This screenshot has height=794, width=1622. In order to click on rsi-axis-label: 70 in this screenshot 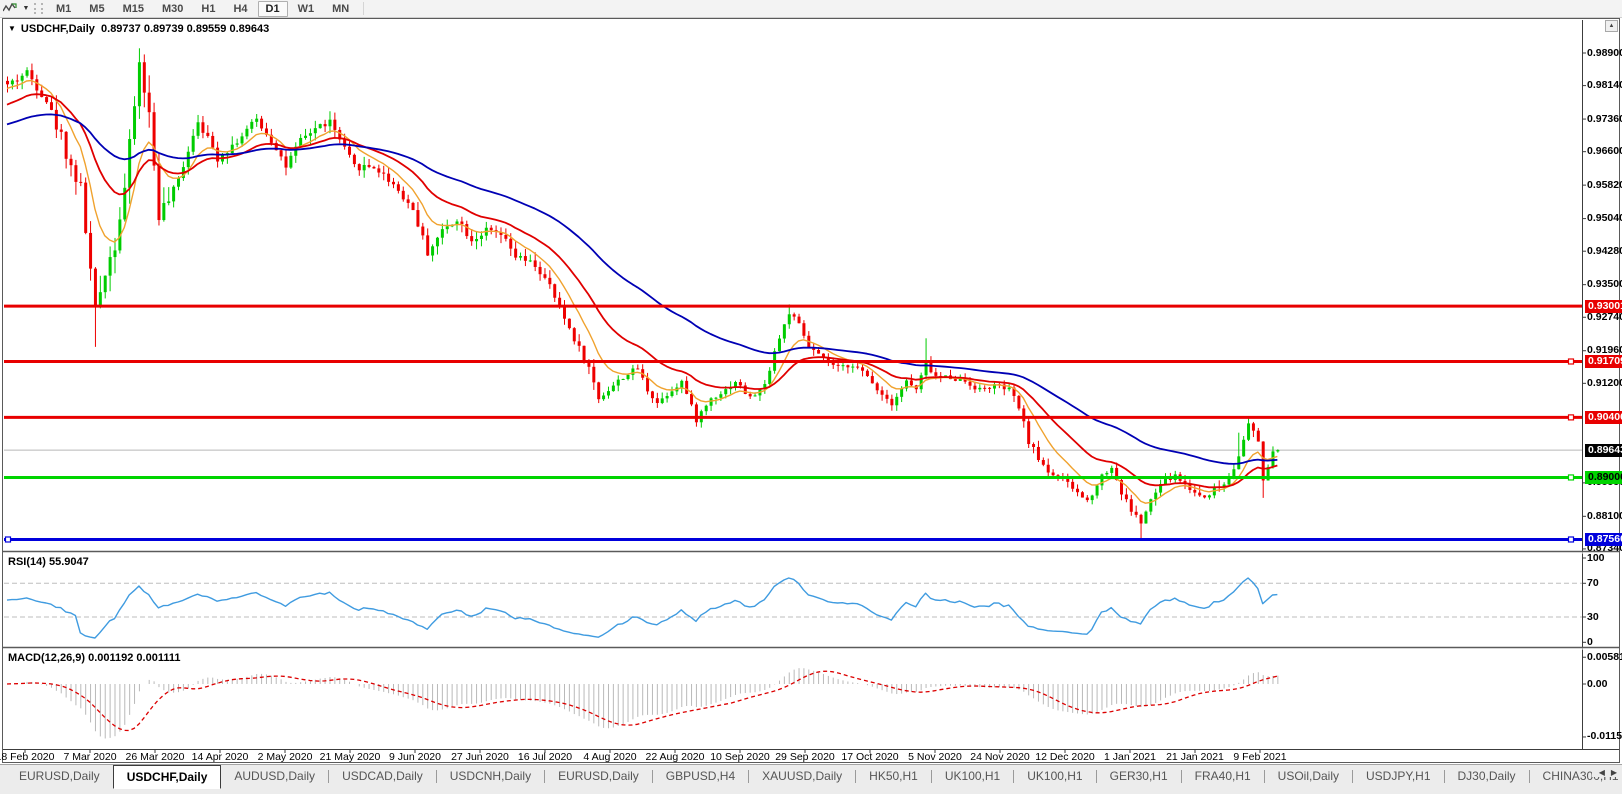, I will do `click(1593, 582)`.